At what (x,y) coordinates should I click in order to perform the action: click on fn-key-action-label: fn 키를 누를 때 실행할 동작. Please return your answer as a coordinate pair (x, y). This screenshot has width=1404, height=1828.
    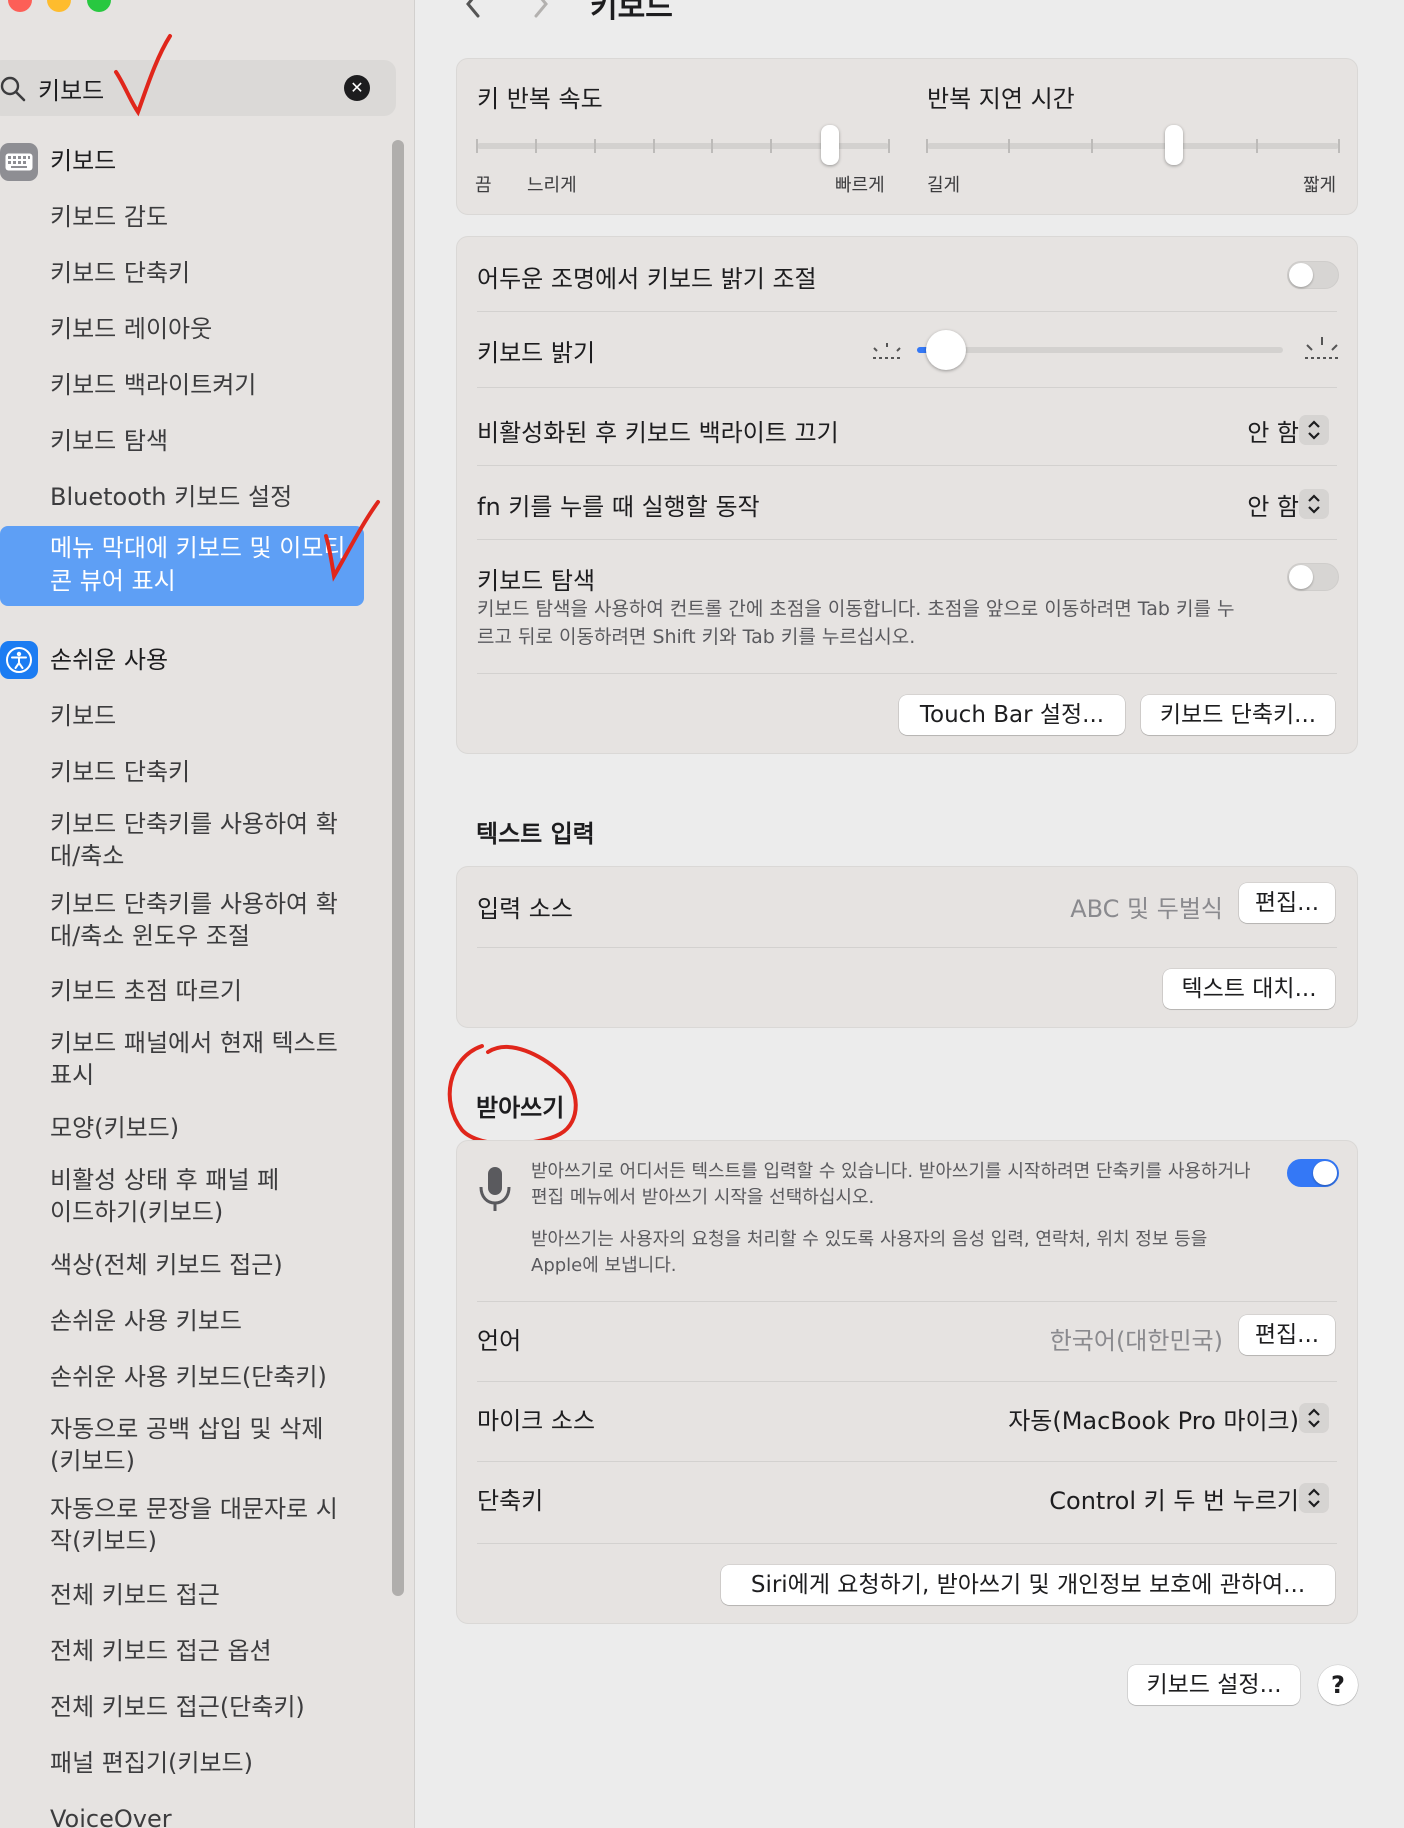
    Looking at the image, I should click on (618, 507).